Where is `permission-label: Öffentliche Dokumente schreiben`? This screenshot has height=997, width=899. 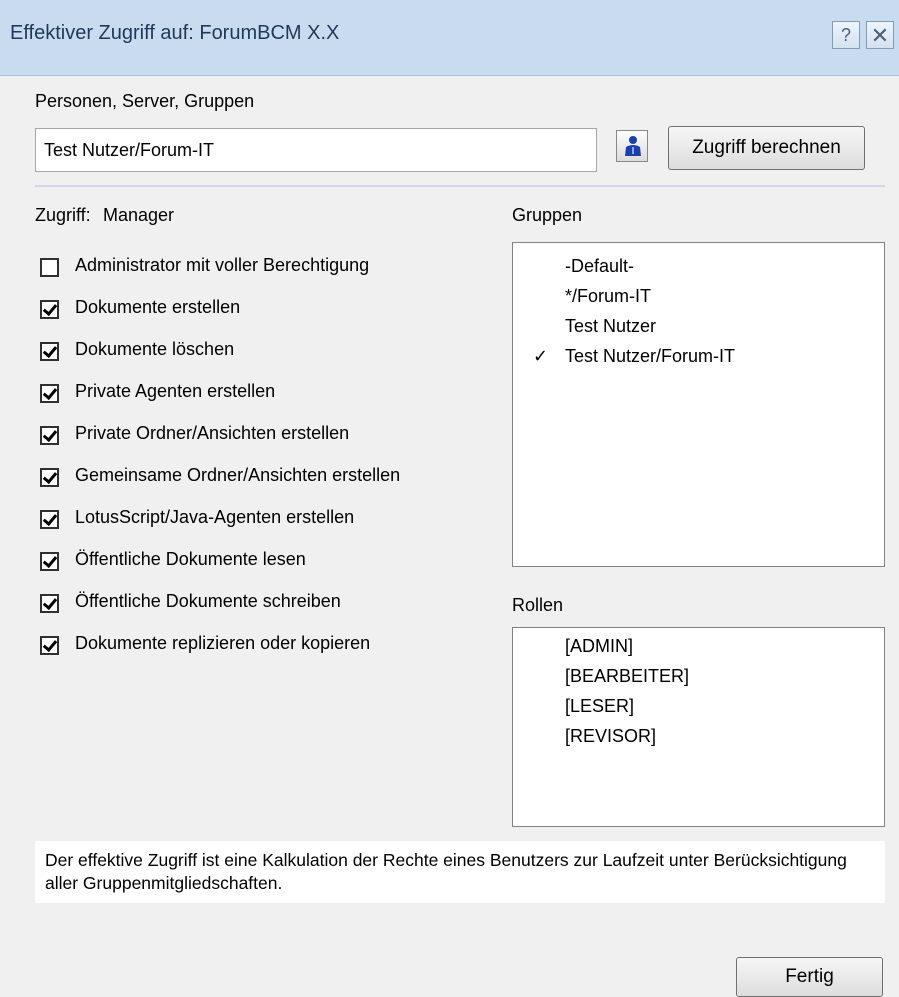 permission-label: Öffentliche Dokumente schreiben is located at coordinates (208, 601).